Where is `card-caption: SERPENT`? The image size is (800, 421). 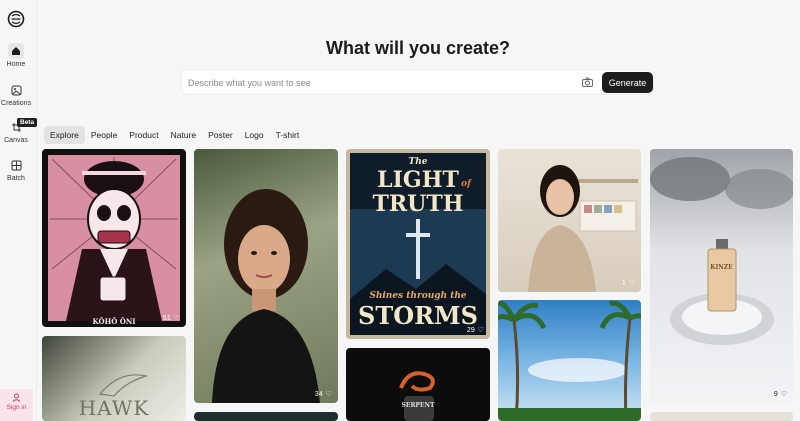
card-caption: SERPENT is located at coordinates (418, 405).